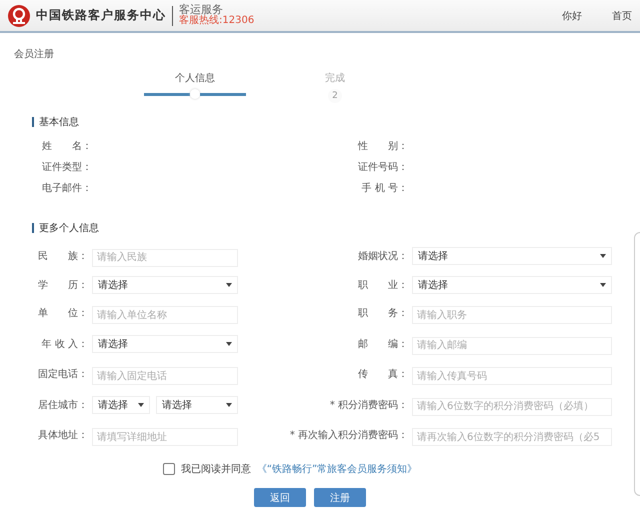  Describe the element at coordinates (368, 405) in the screenshot. I see `field-label: * 积分消费密码：` at that location.